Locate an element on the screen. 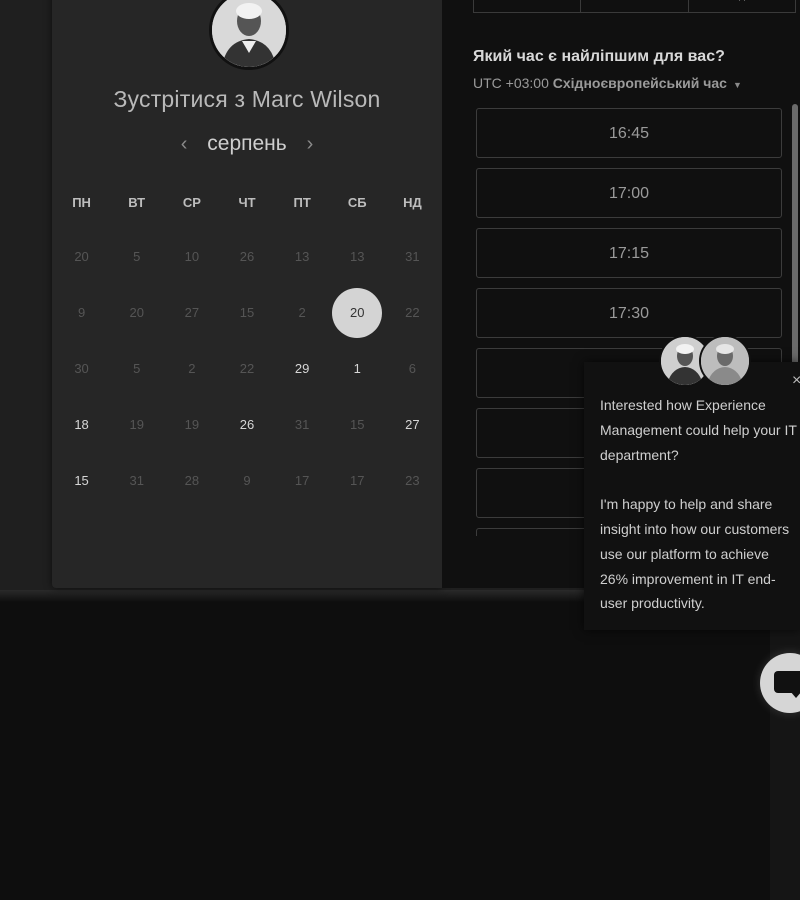 This screenshot has width=800, height=900. tab-duration: 30 хвилин is located at coordinates (635, 6).